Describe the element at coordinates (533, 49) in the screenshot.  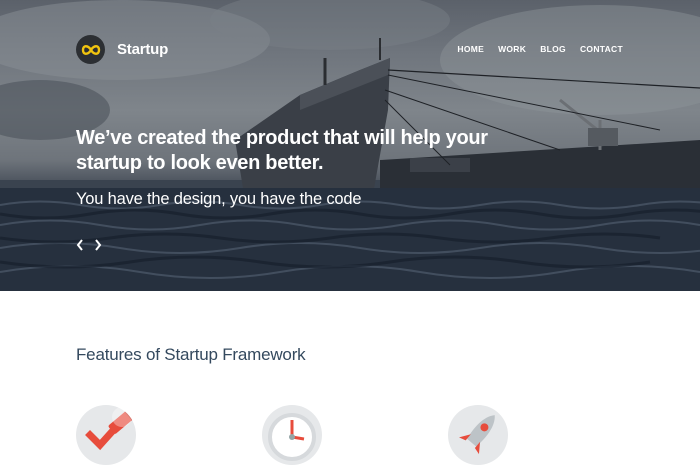
I see `main-nav: HOME WORK BLOG CONTACT` at that location.